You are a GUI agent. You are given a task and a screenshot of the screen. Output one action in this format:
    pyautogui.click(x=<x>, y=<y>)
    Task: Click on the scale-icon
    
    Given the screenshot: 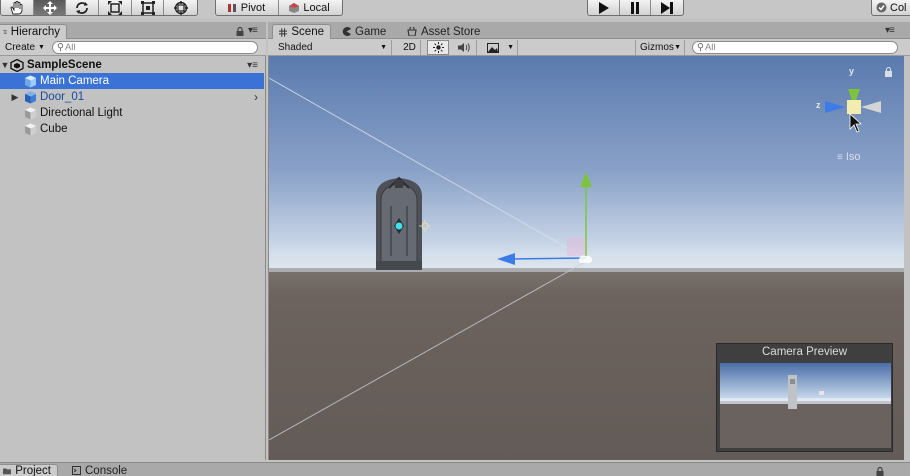 What is the action you would take?
    pyautogui.click(x=114, y=7)
    